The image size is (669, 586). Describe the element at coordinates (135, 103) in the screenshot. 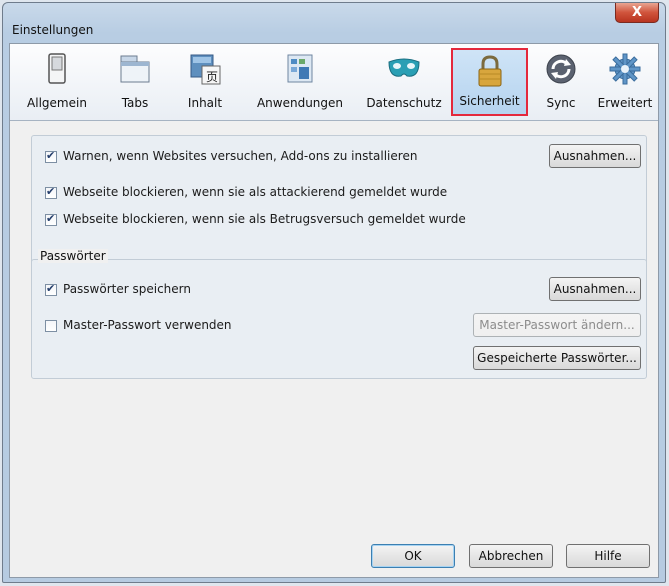

I see `tab-label: Tabs` at that location.